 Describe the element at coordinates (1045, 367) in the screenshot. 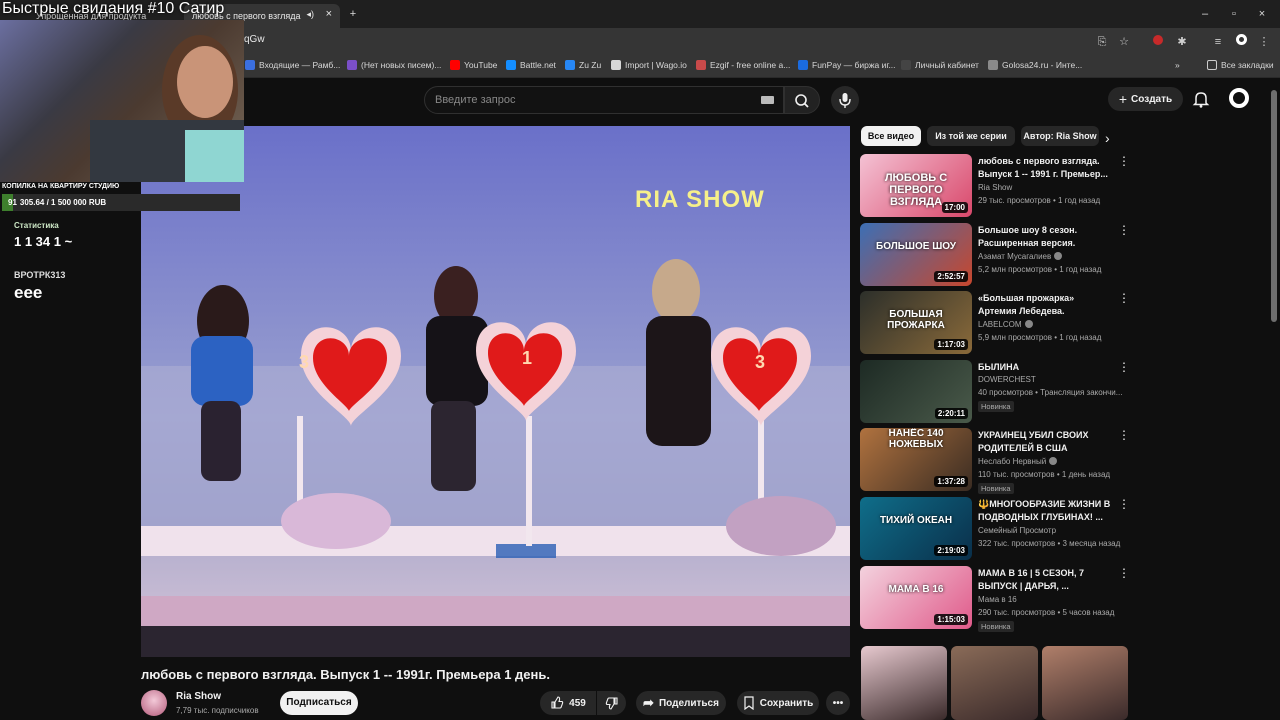

I see `recommendation-title: БЫЛИНА` at that location.